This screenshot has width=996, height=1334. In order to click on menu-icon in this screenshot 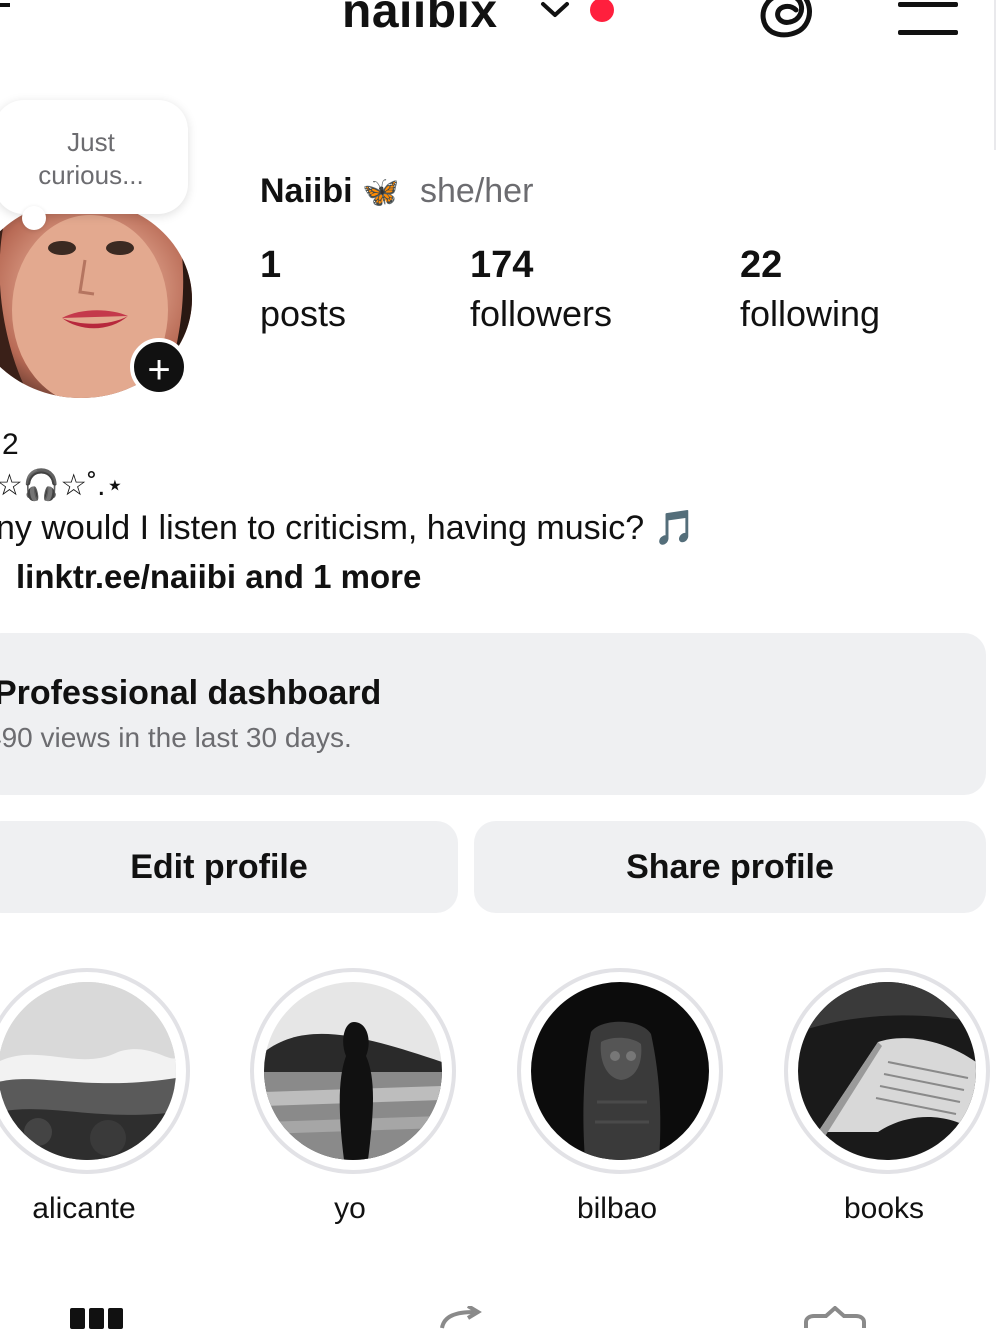, I will do `click(928, 22)`.